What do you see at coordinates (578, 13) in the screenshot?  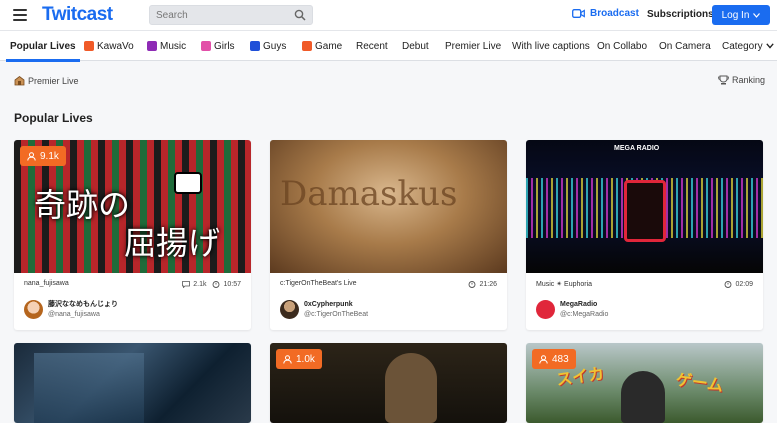 I see `camera-icon` at bounding box center [578, 13].